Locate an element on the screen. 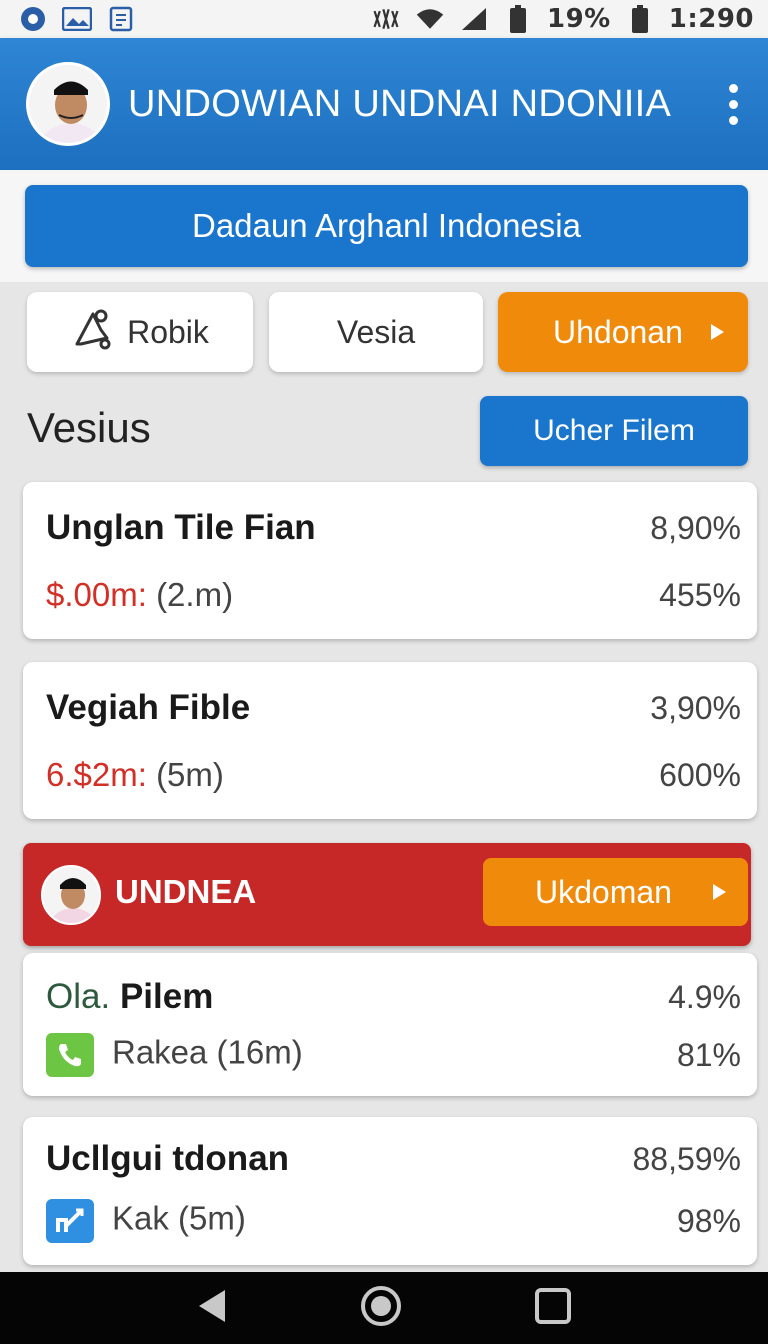 Image resolution: width=768 pixels, height=1344 pixels. promo-avatar is located at coordinates (71, 895).